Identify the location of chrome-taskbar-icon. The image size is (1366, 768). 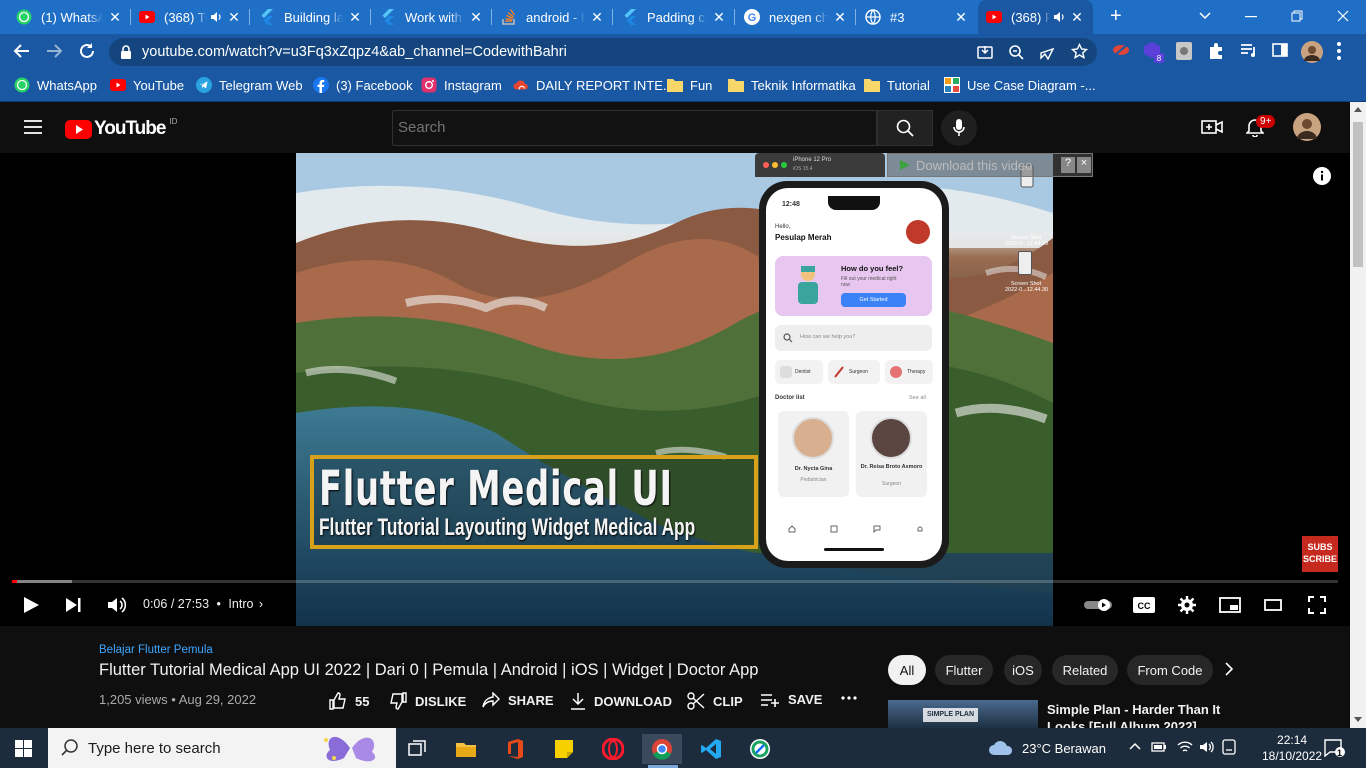
(662, 749).